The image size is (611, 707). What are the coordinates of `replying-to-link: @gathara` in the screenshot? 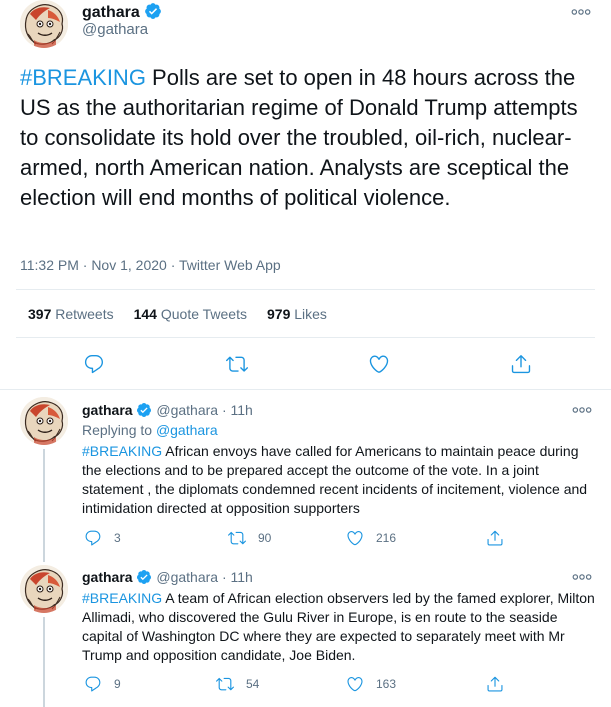 It's located at (187, 430).